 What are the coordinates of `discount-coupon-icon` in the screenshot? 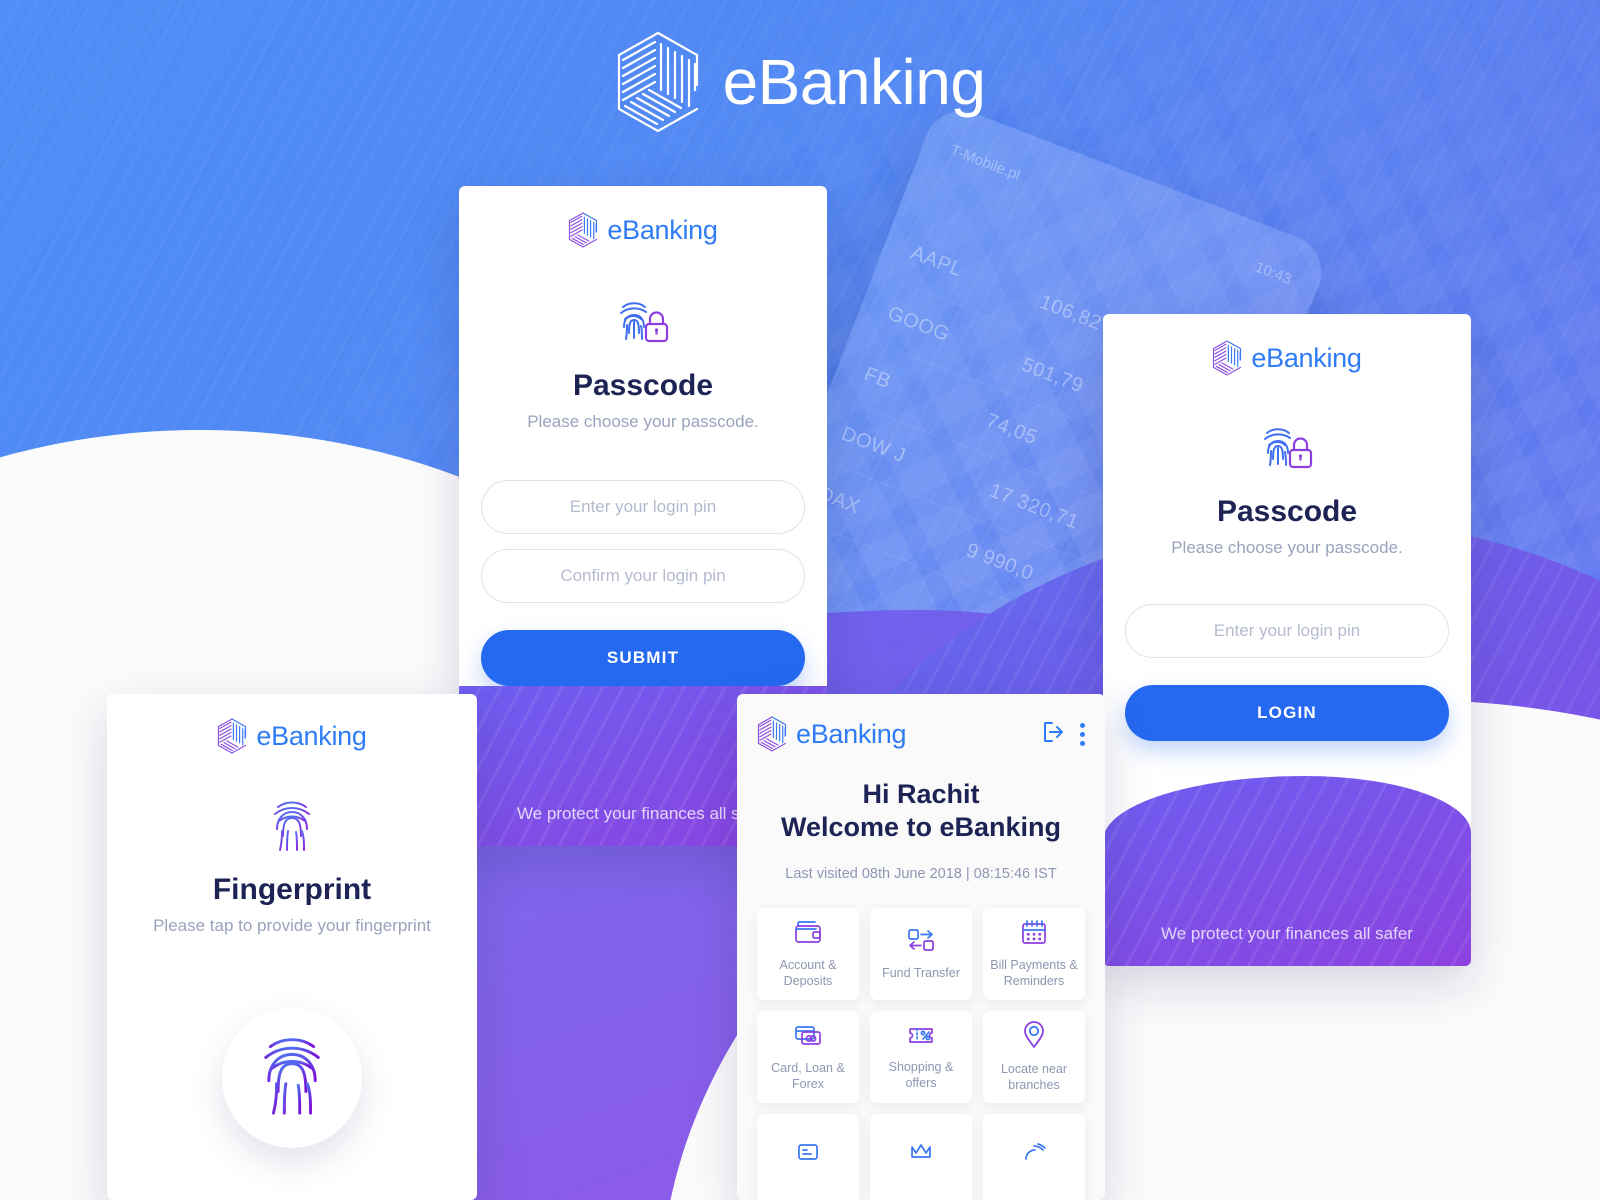 It's located at (921, 1037).